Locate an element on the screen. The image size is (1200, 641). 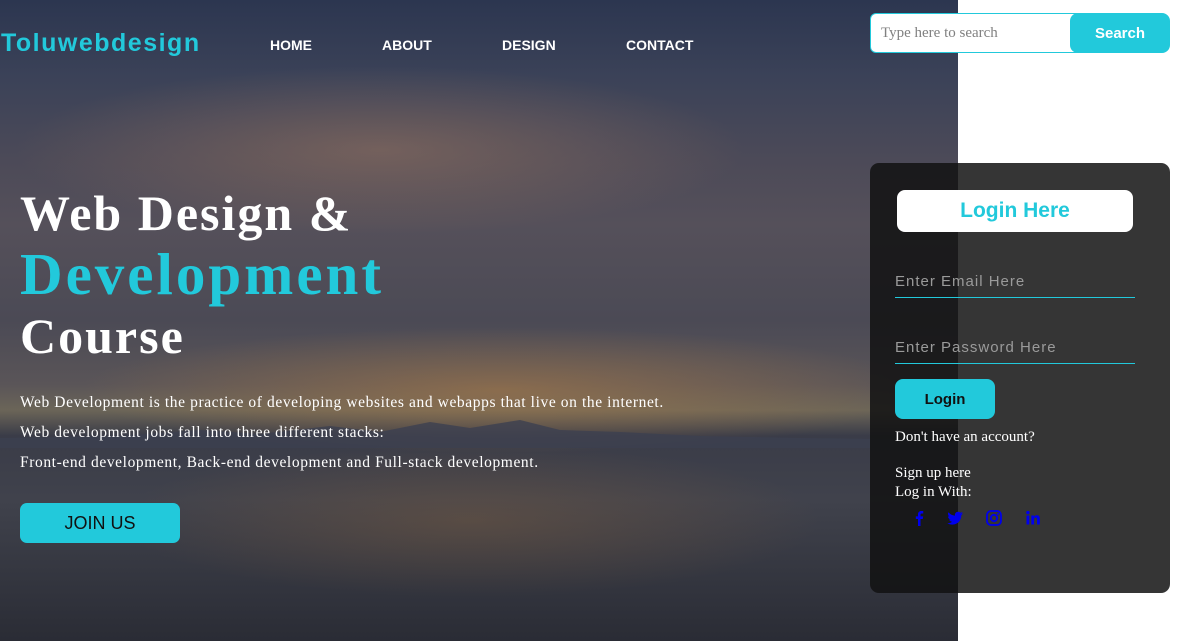
nav-design-link: DESIGN is located at coordinates (529, 45).